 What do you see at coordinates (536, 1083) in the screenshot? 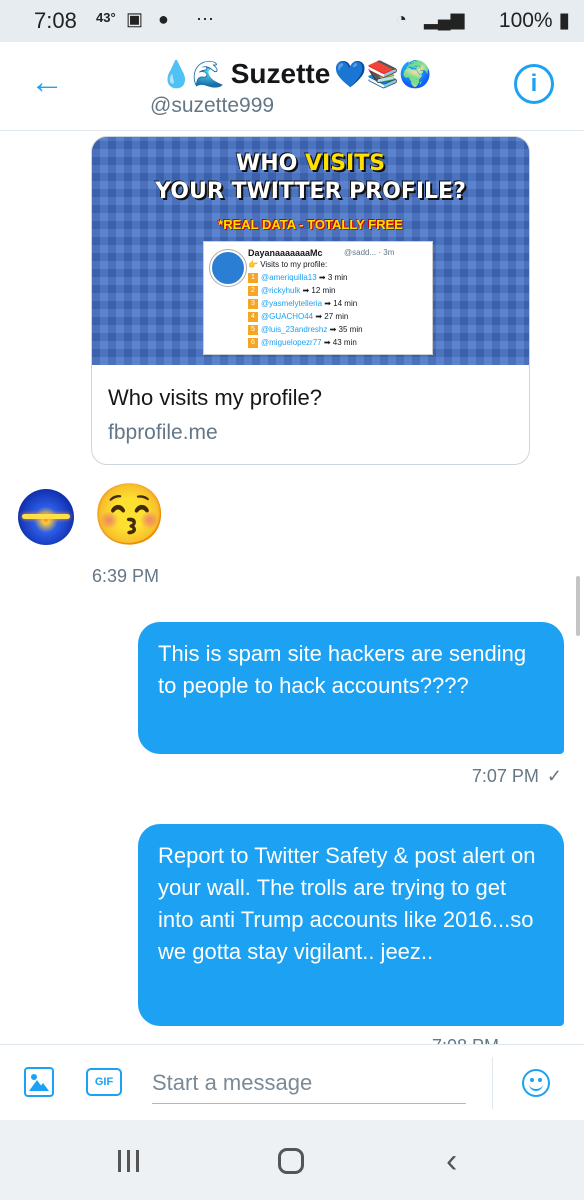
I see `emoji-picker-icon` at bounding box center [536, 1083].